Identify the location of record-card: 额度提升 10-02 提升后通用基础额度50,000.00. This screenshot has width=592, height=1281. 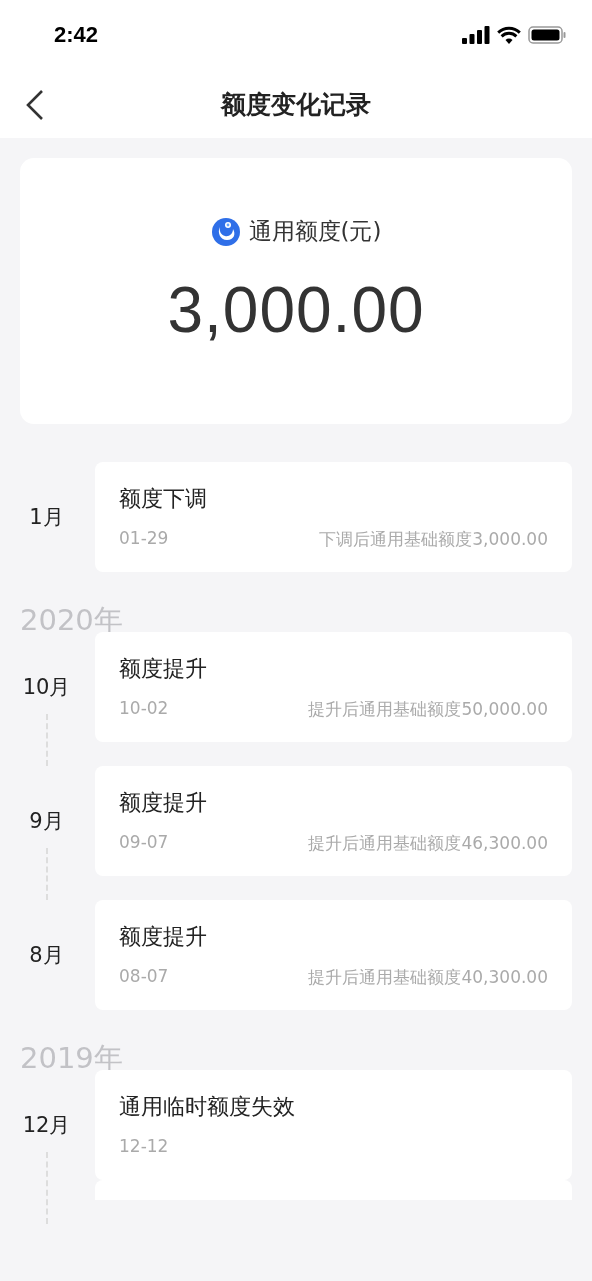
(333, 687).